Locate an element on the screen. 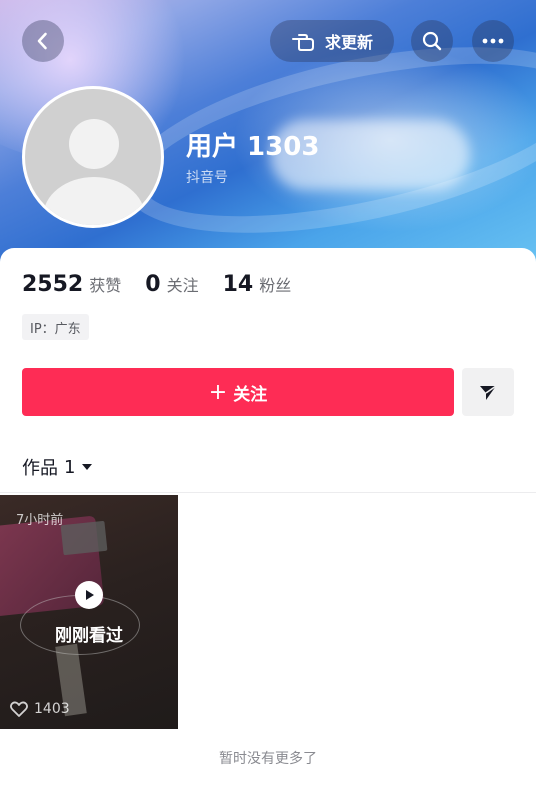 The height and width of the screenshot is (800, 536). search-icon is located at coordinates (432, 41).